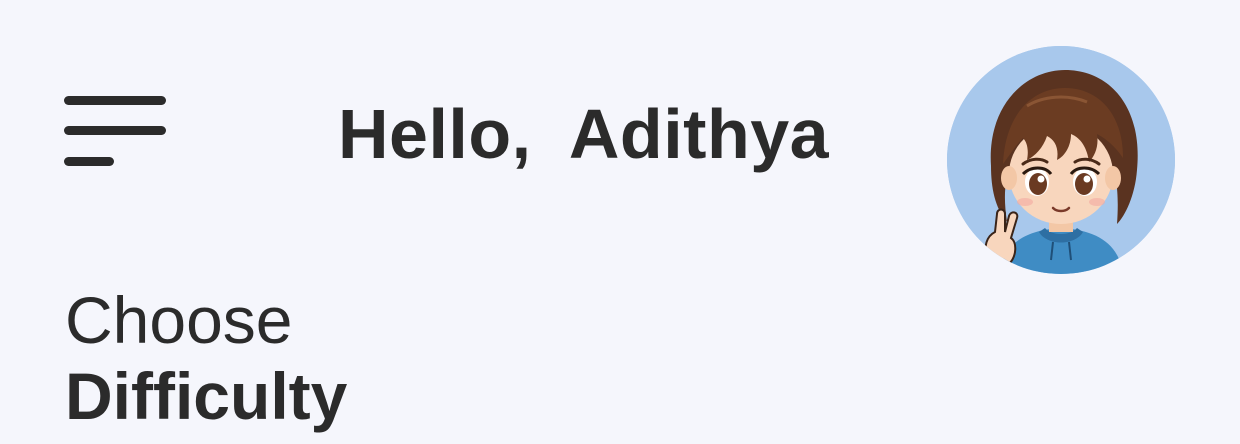  I want to click on menu-line-middle, so click(115, 130).